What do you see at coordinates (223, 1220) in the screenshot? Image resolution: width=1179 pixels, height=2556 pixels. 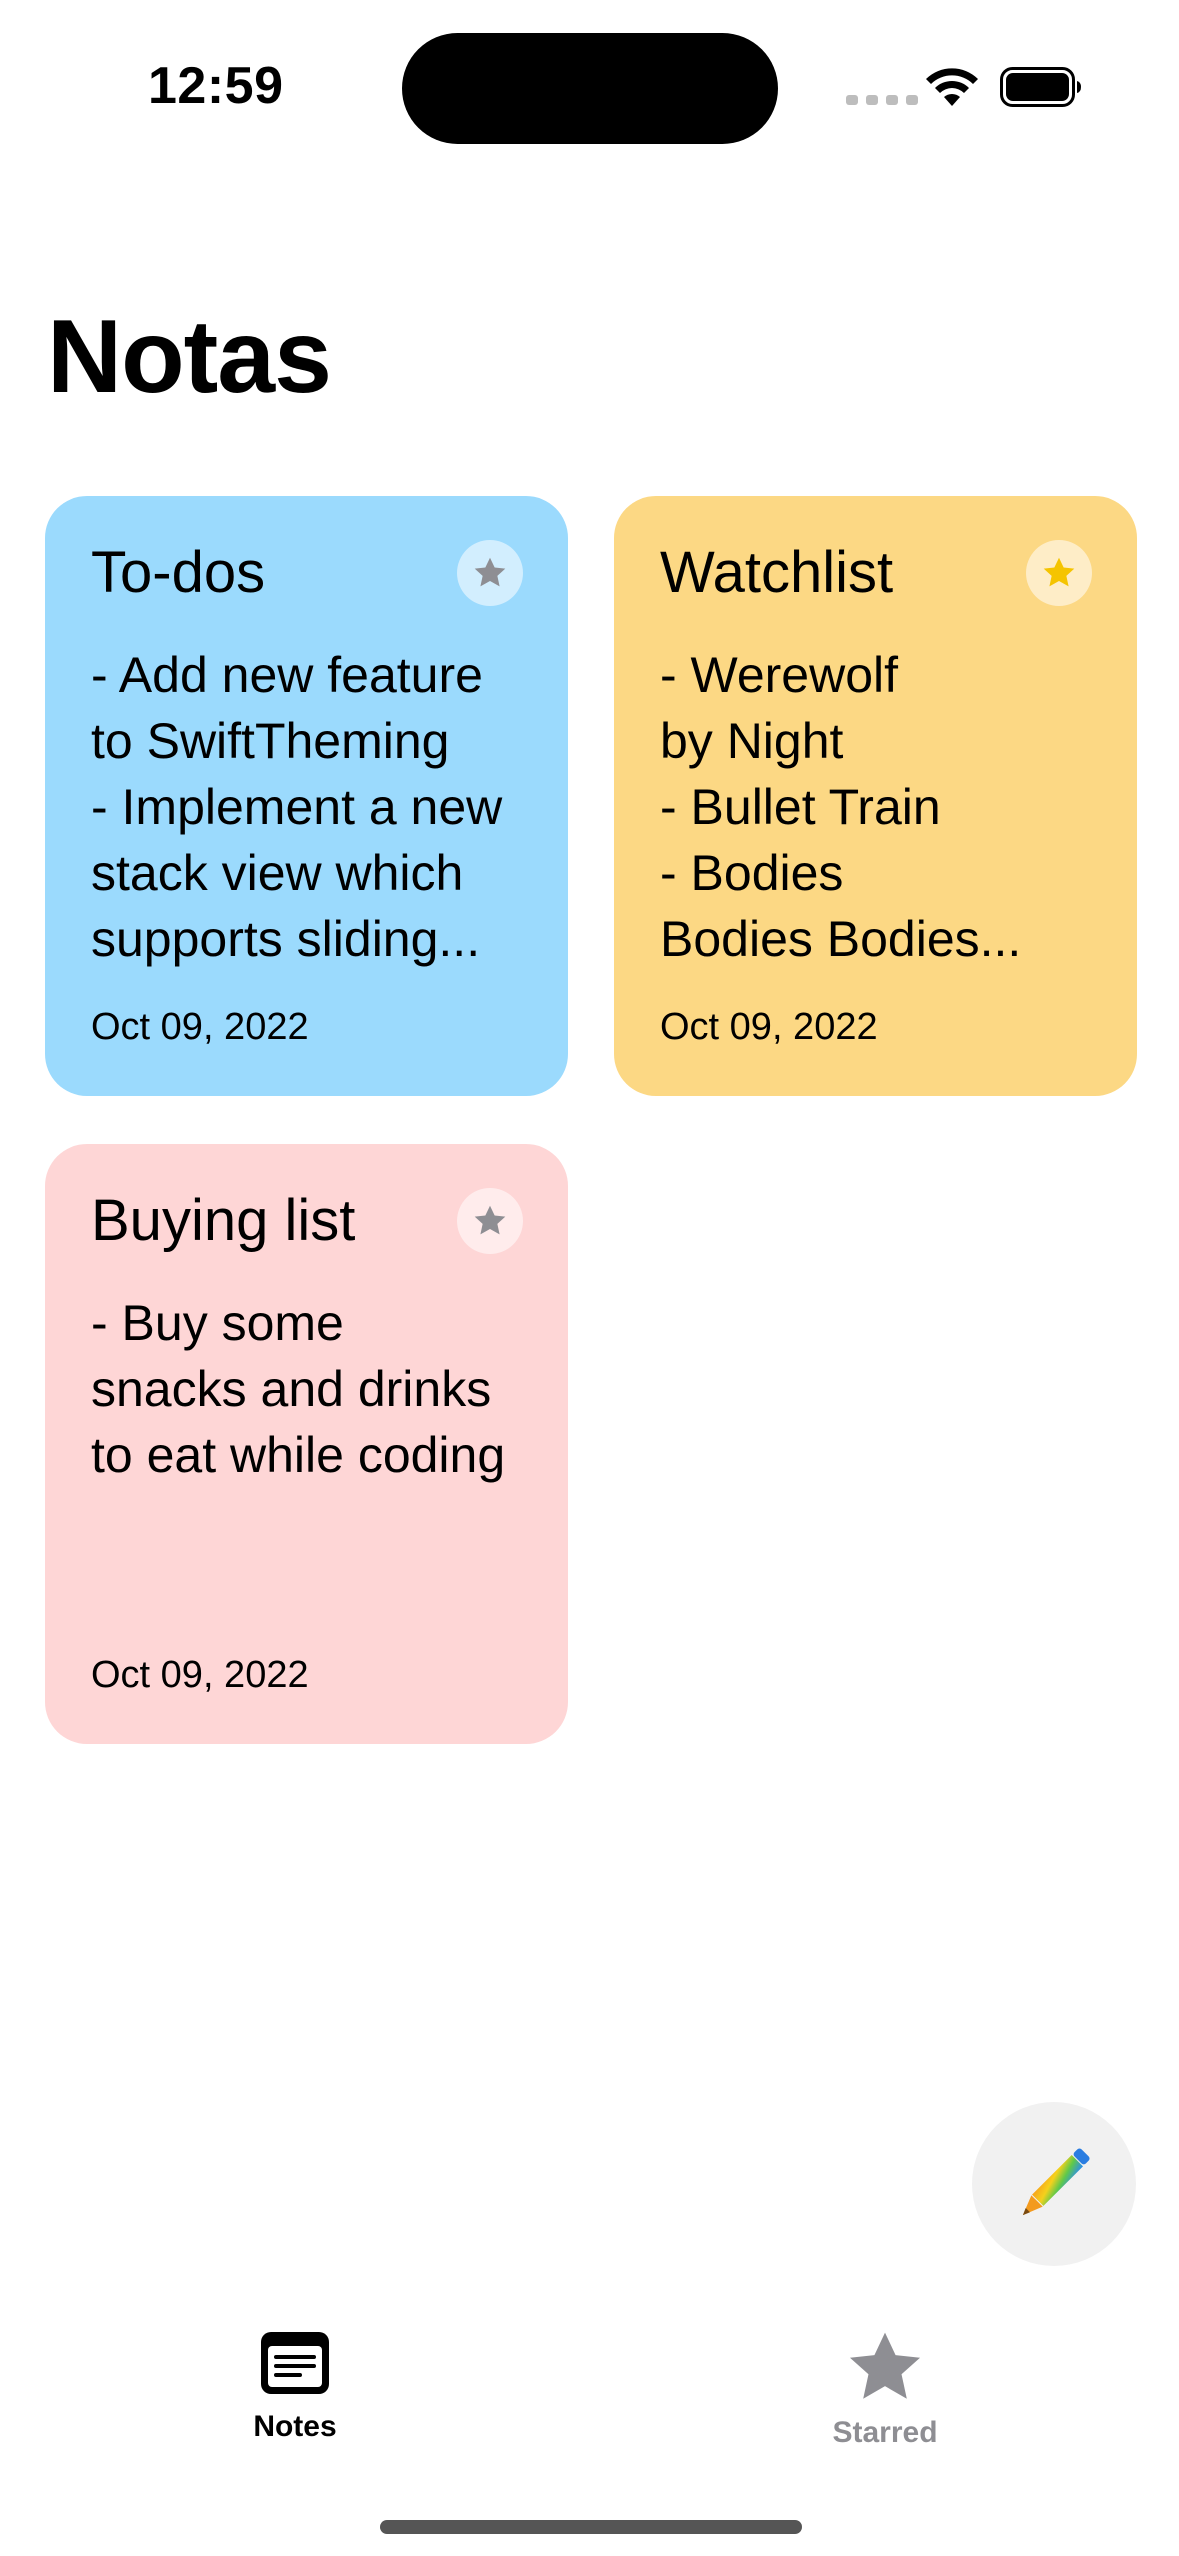 I see `note-title: Buying list` at bounding box center [223, 1220].